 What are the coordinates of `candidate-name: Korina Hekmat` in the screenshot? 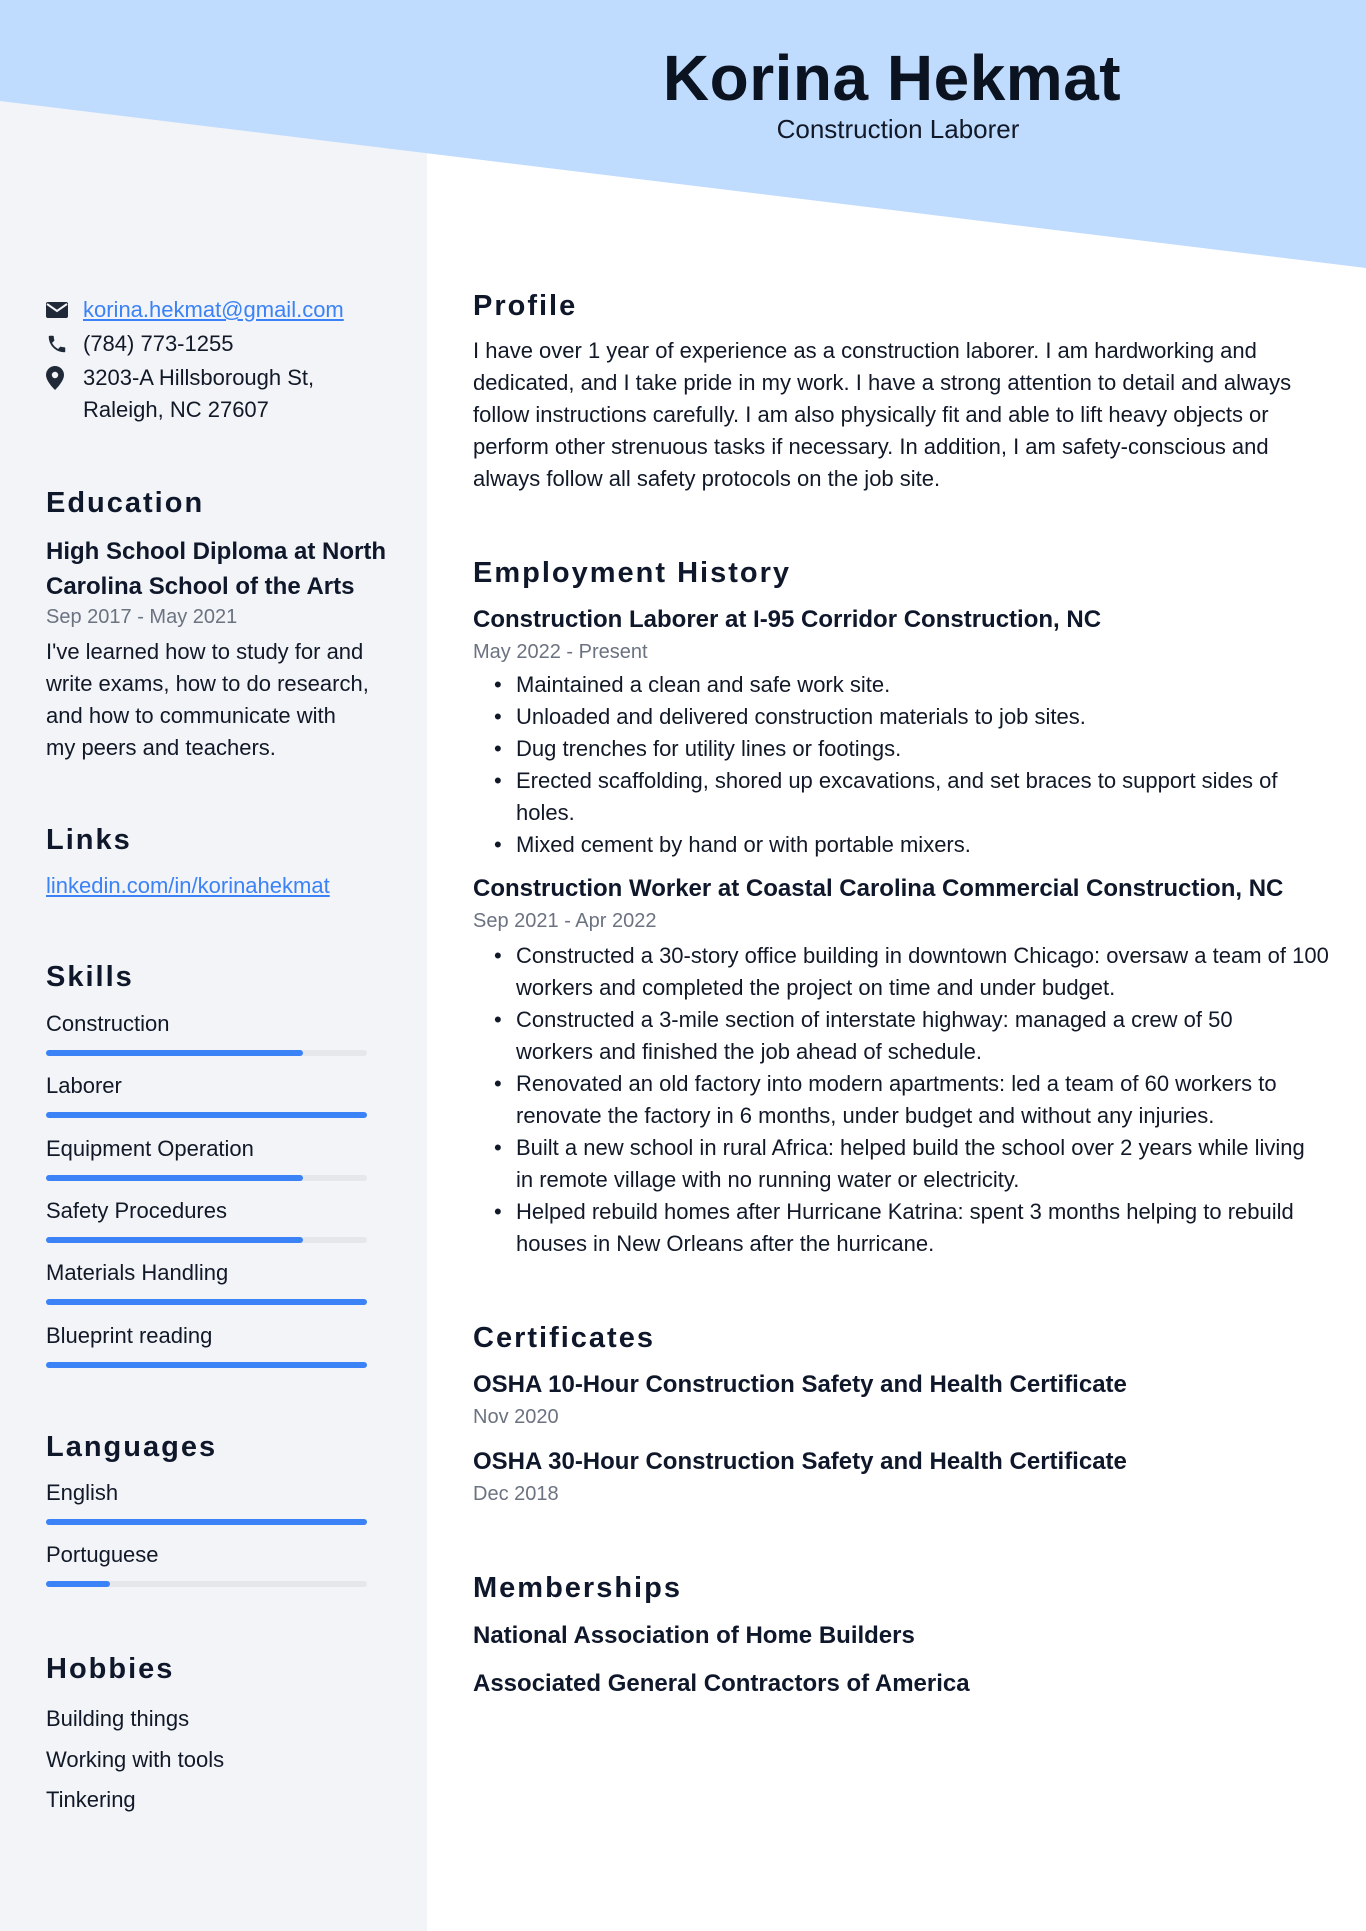 It's located at (892, 78).